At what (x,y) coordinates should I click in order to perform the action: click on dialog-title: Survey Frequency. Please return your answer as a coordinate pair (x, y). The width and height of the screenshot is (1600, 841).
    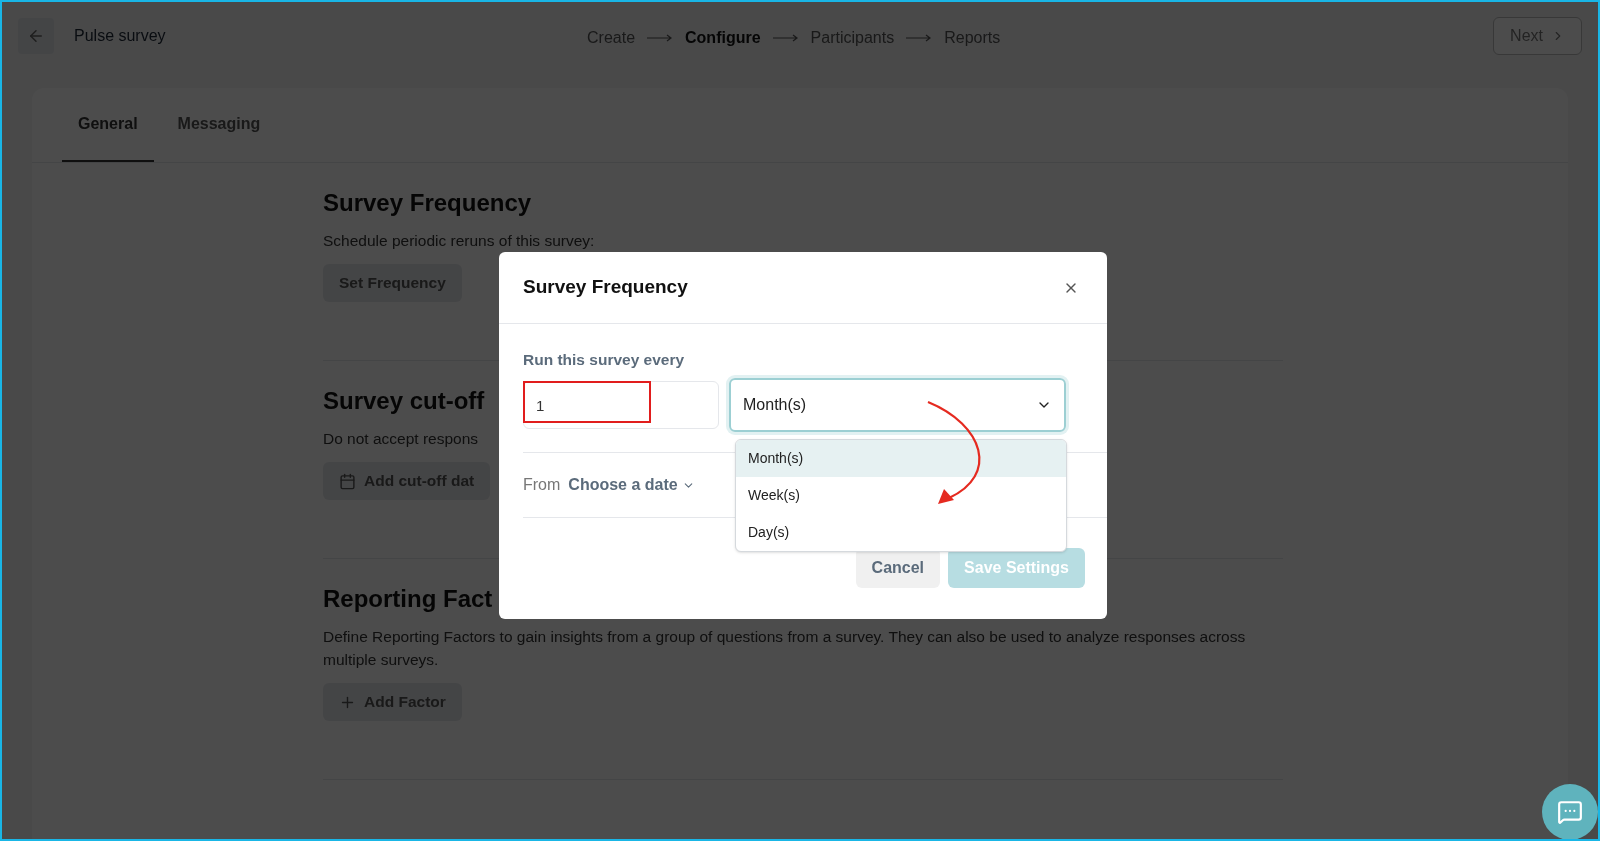
    Looking at the image, I should click on (605, 287).